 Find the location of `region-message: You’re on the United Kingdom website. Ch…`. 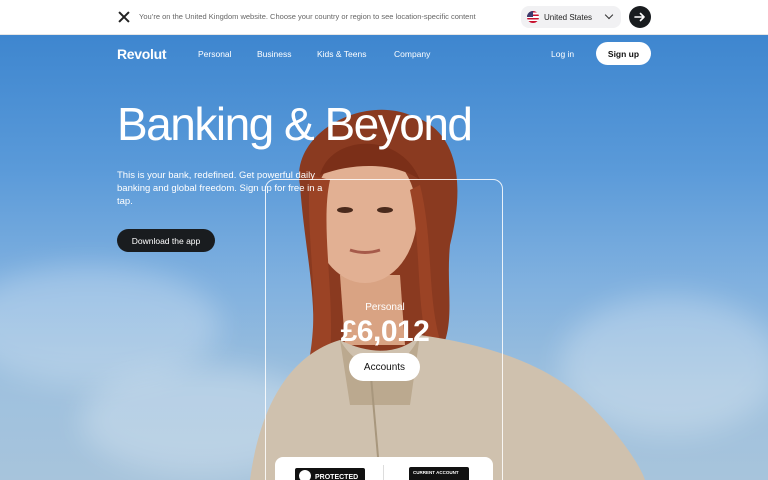

region-message: You’re on the United Kingdom website. Ch… is located at coordinates (307, 16).